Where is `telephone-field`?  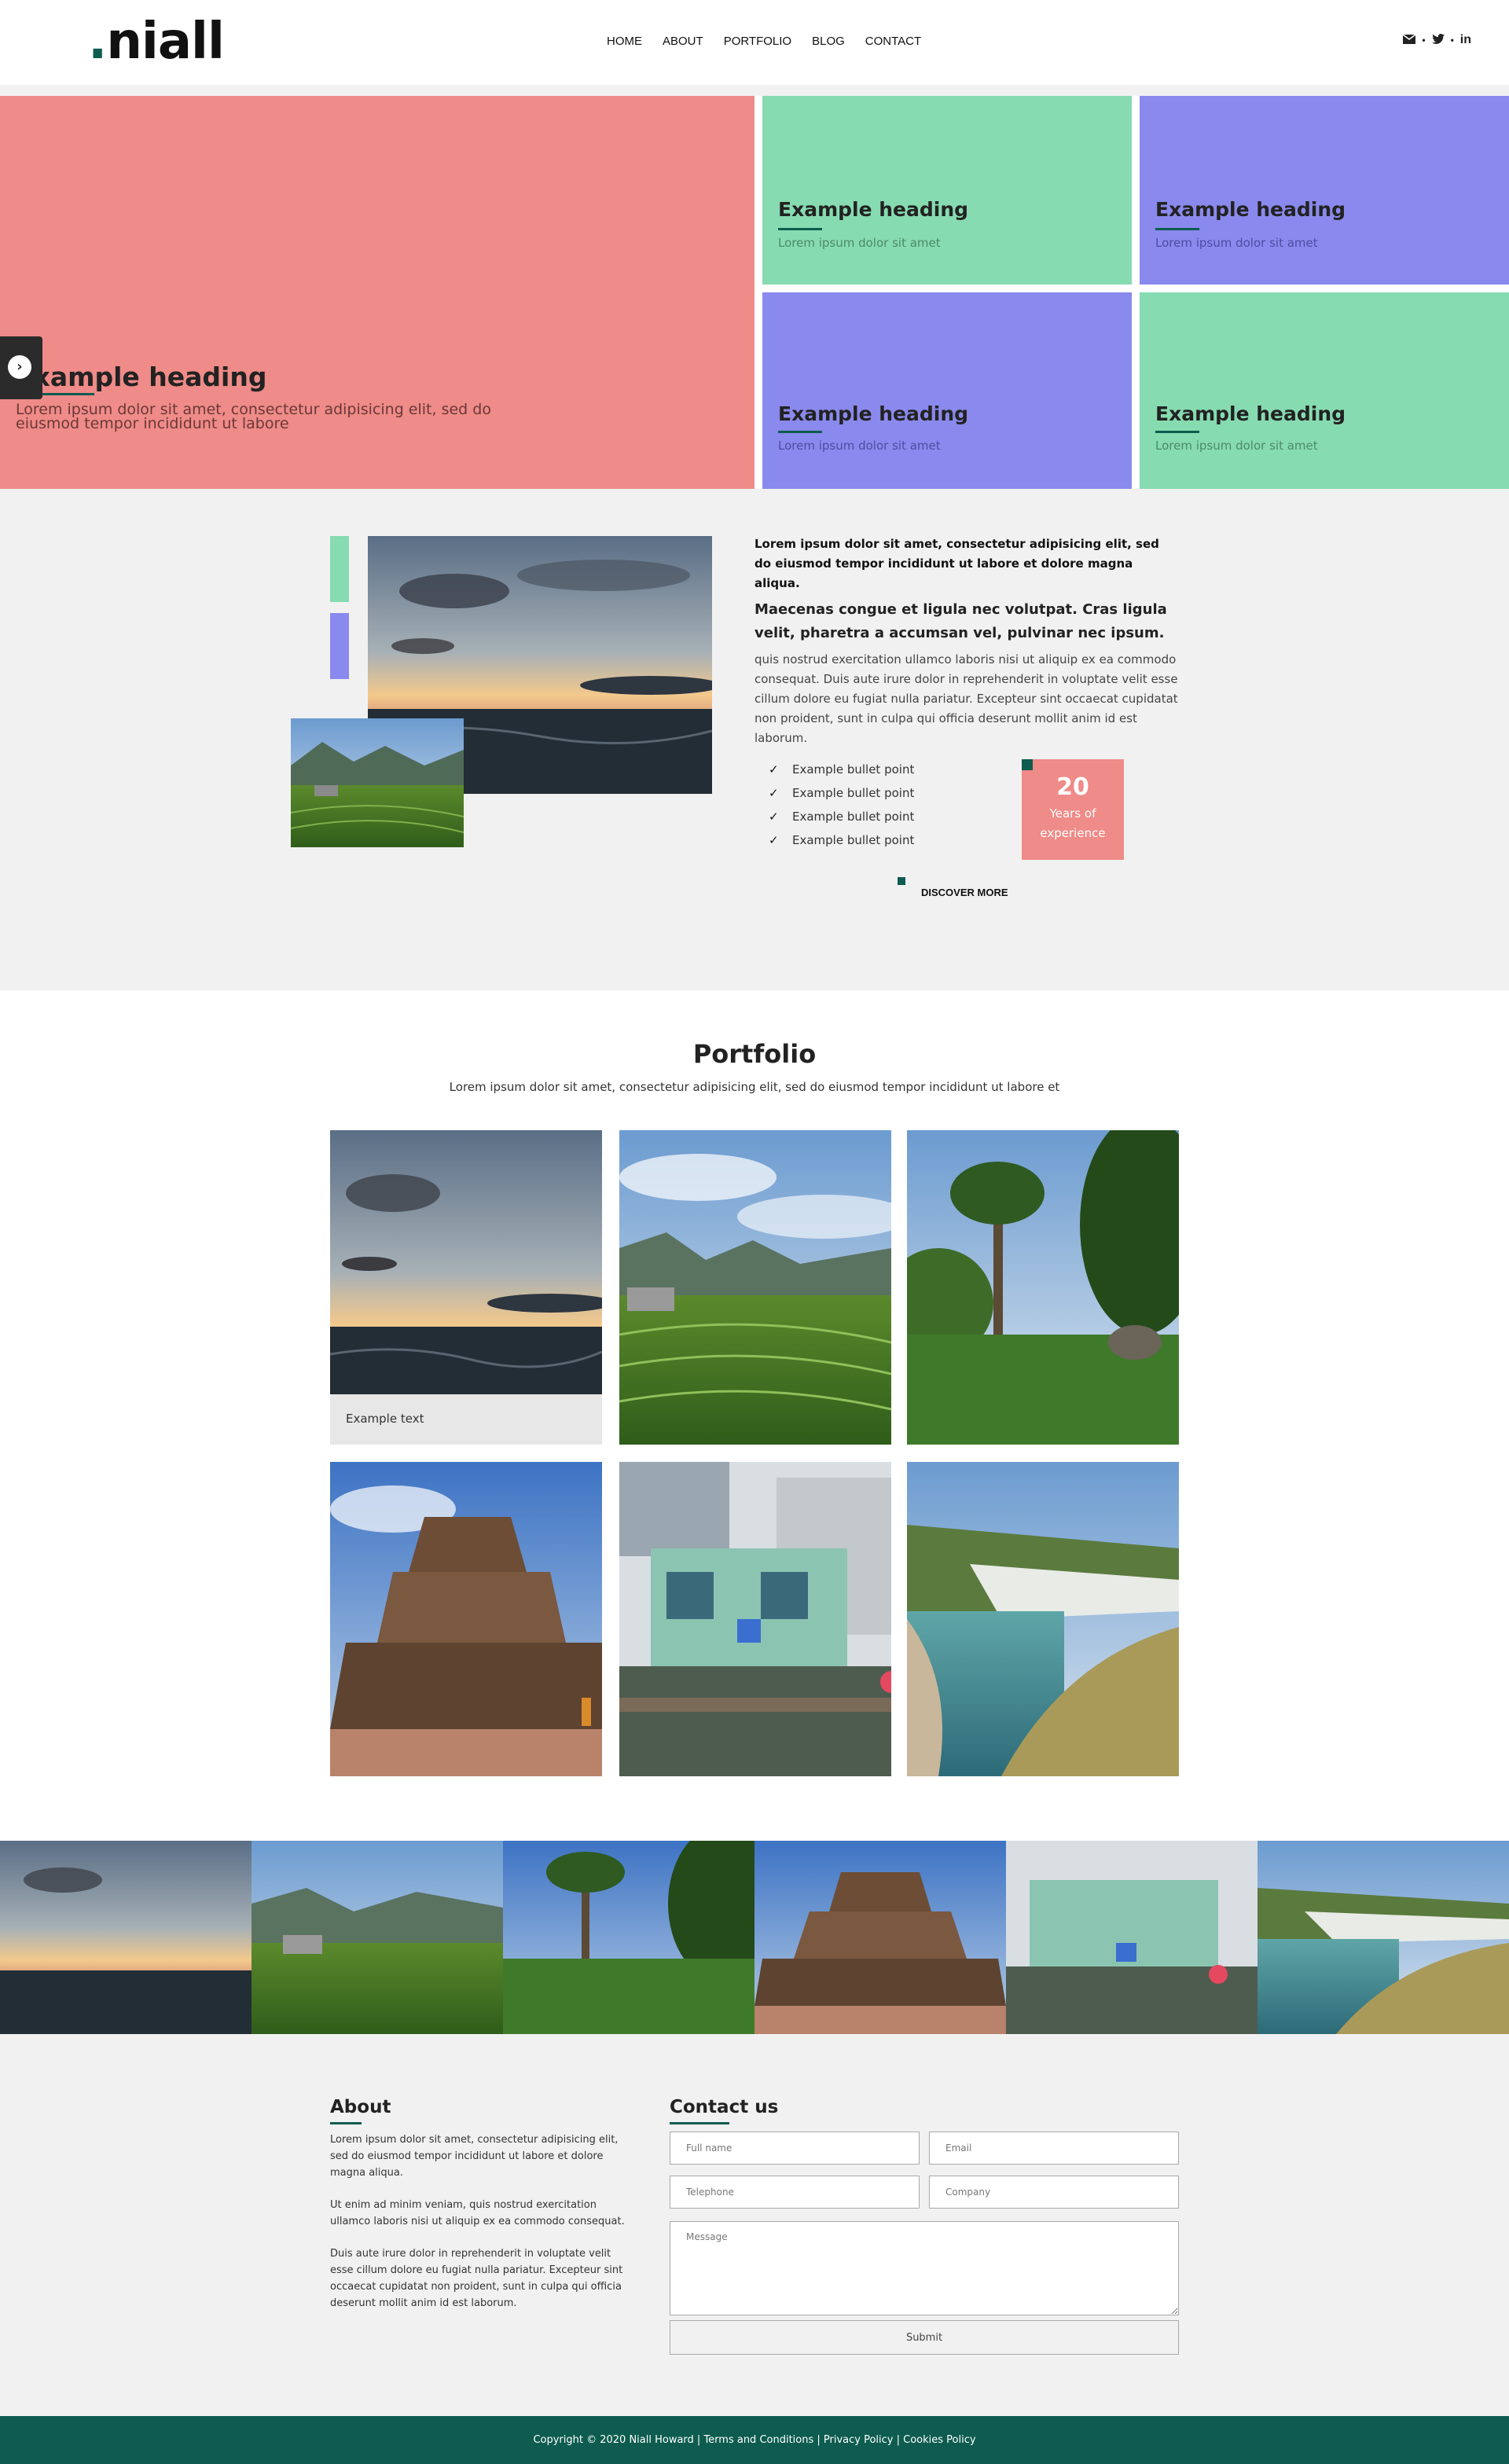
telephone-field is located at coordinates (795, 2192).